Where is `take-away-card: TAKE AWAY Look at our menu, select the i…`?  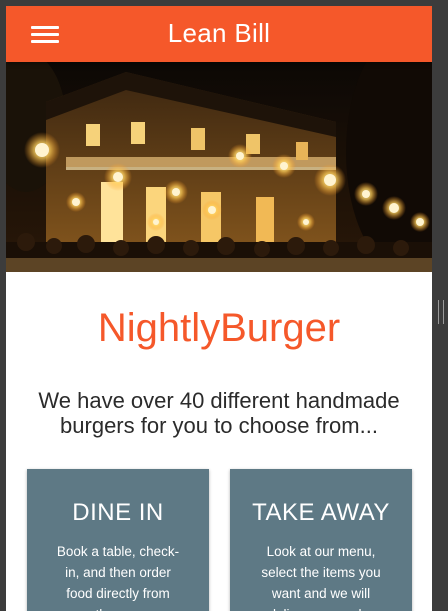 take-away-card: TAKE AWAY Look at our menu, select the i… is located at coordinates (321, 540).